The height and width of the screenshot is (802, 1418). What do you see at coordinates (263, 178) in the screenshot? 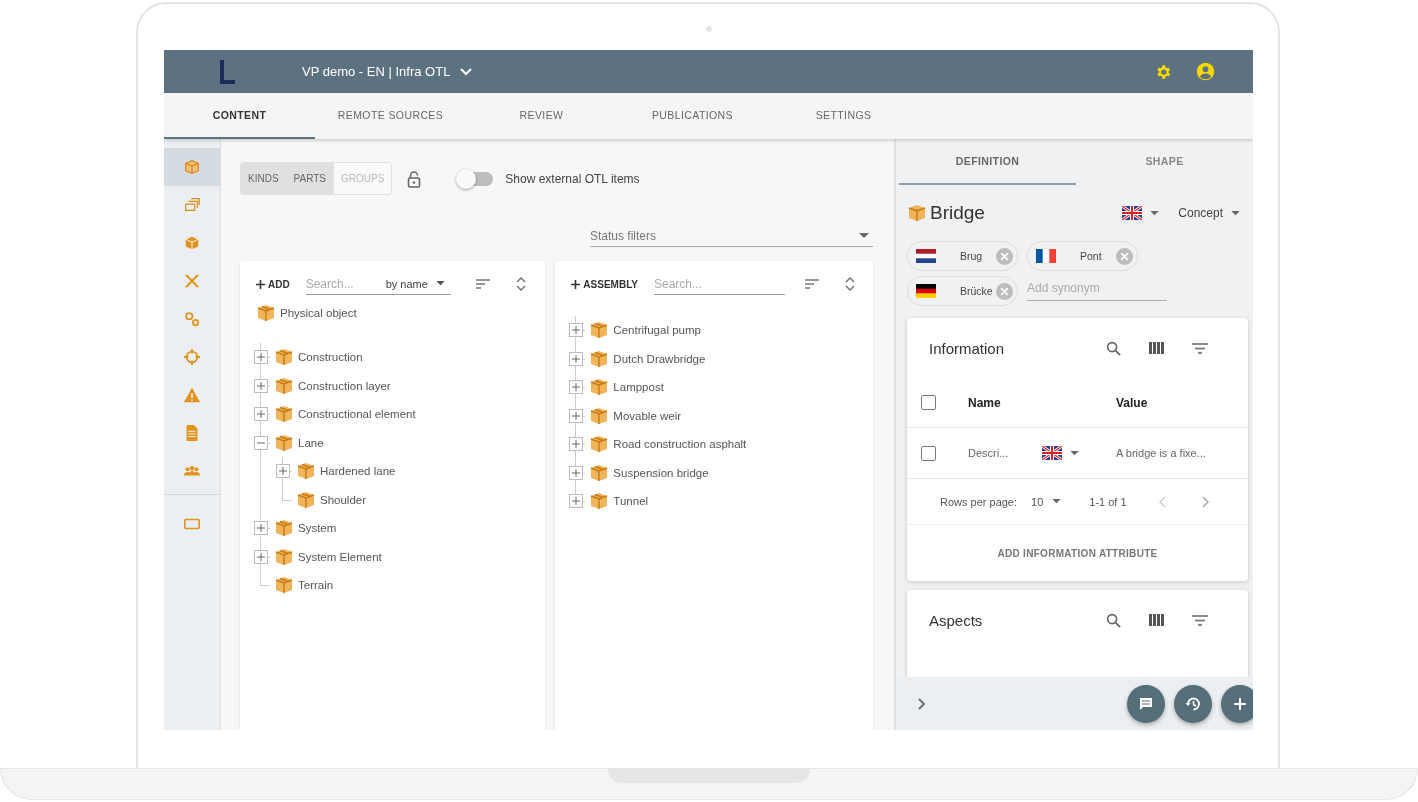
I see `view-toggle-button: KINDS` at bounding box center [263, 178].